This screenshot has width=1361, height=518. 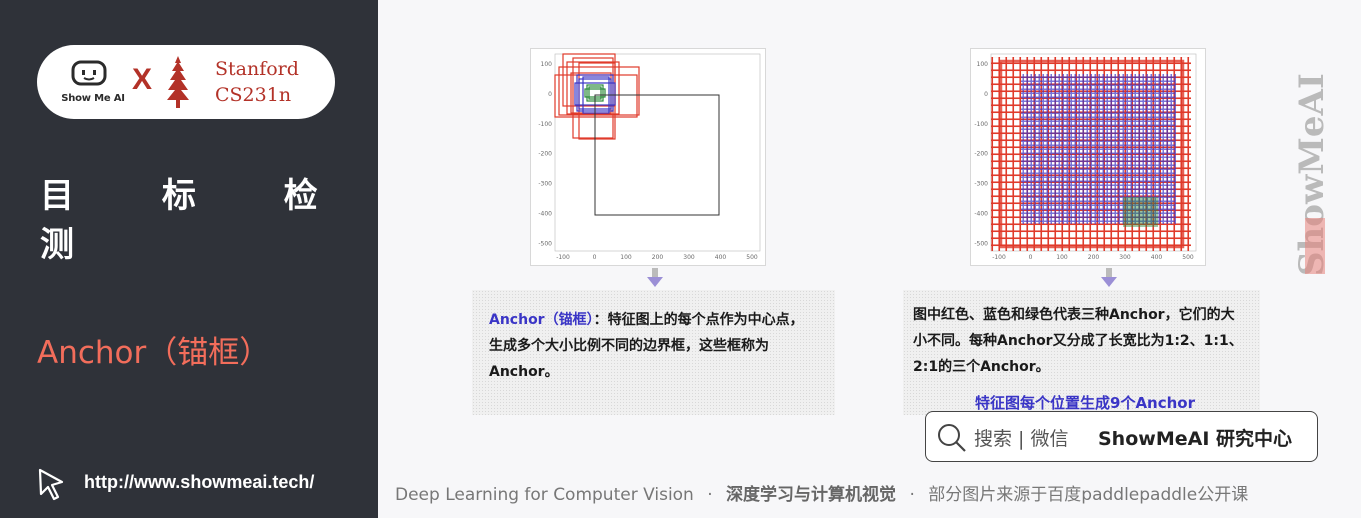 What do you see at coordinates (1312, 174) in the screenshot?
I see `showmeai-watermark: ShowMeAI` at bounding box center [1312, 174].